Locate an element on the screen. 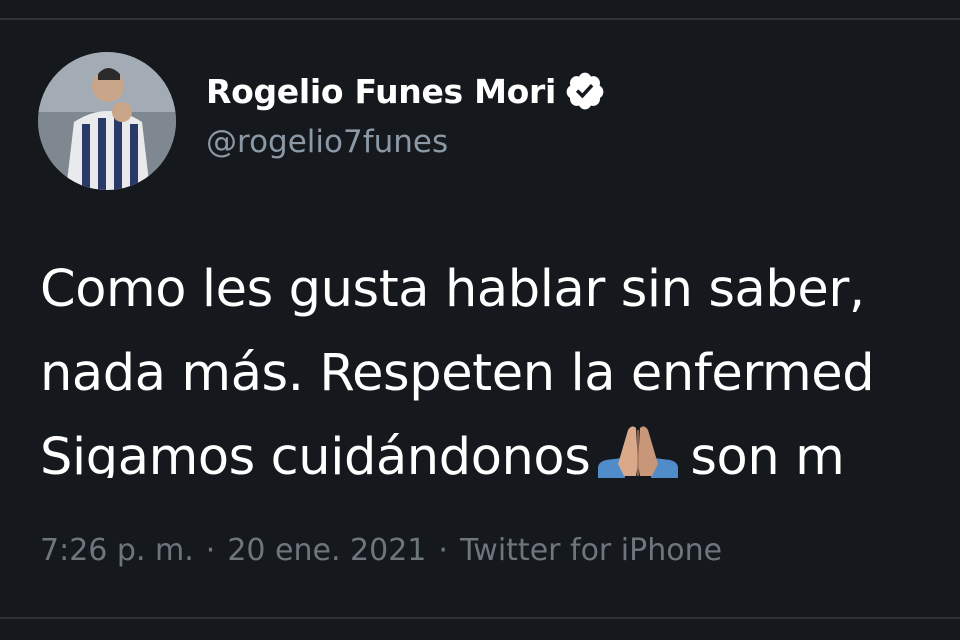 This screenshot has width=960, height=640. tweet-date: 20 ene. 2021 is located at coordinates (326, 550).